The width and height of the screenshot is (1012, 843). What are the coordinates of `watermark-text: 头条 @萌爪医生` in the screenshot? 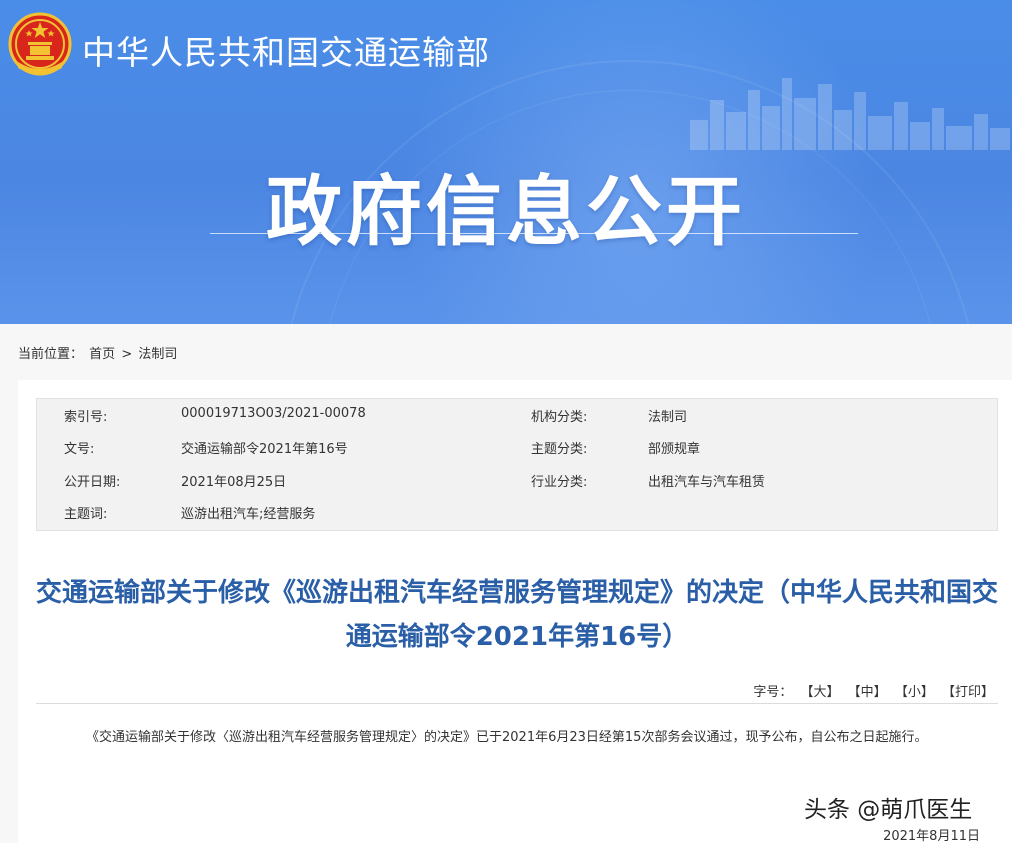 It's located at (888, 810).